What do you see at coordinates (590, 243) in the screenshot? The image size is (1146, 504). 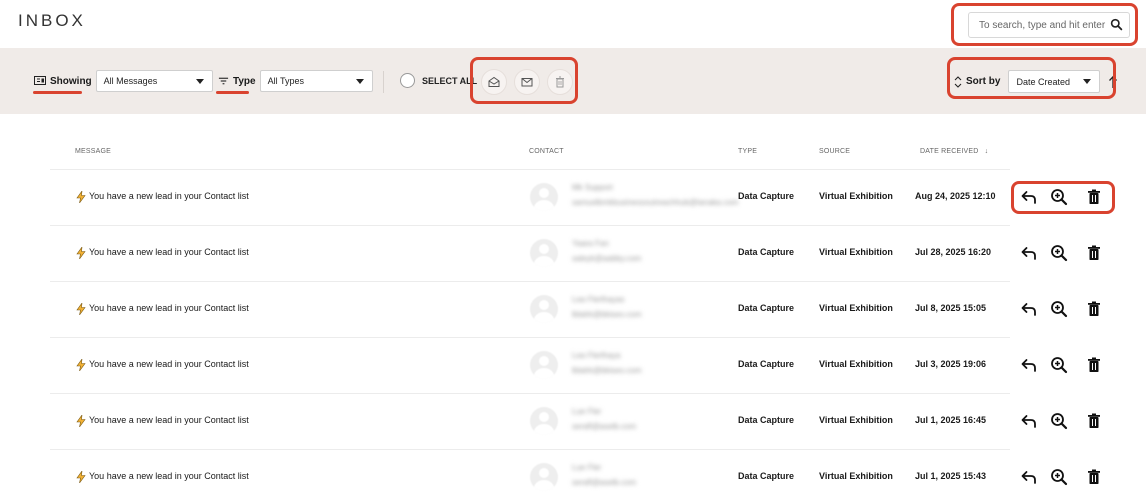 I see `contact-name: Yaara Fan` at bounding box center [590, 243].